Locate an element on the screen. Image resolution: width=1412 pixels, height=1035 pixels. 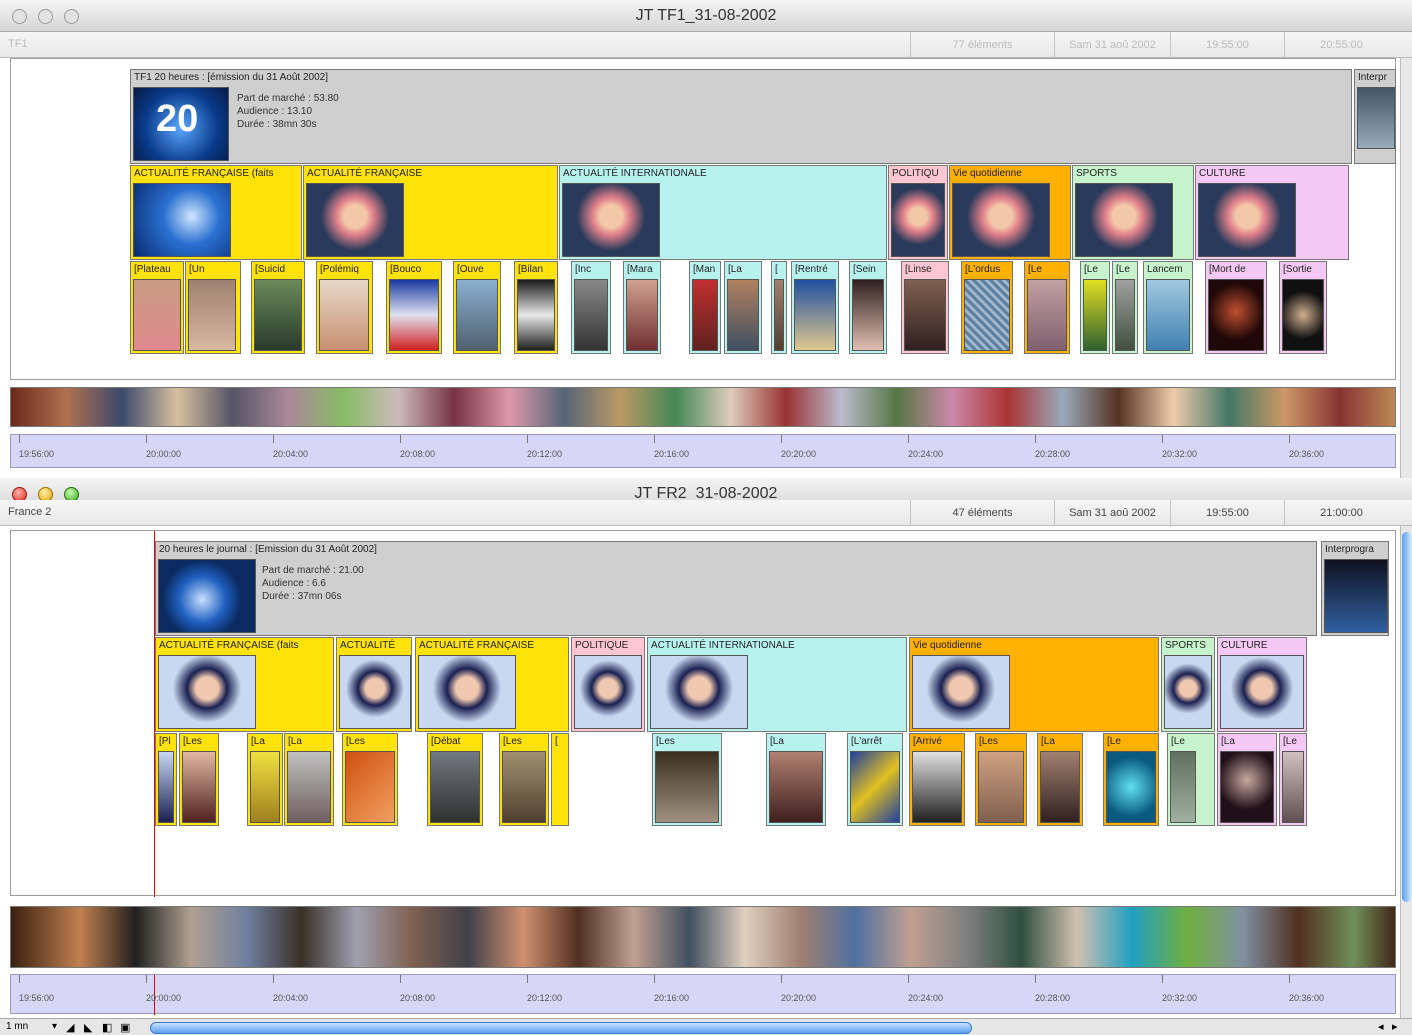
zoom-out-icon: ◣ is located at coordinates (88, 1027).